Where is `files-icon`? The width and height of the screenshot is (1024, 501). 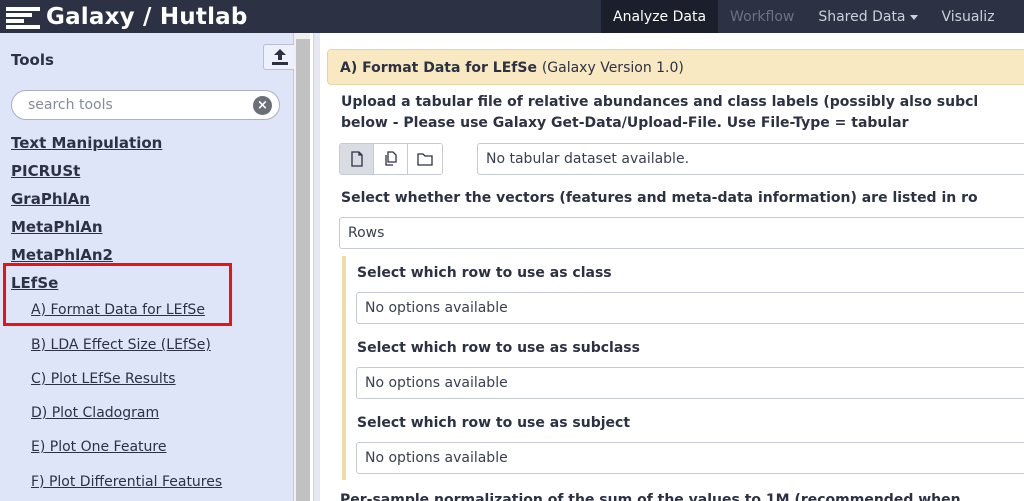
files-icon is located at coordinates (390, 158).